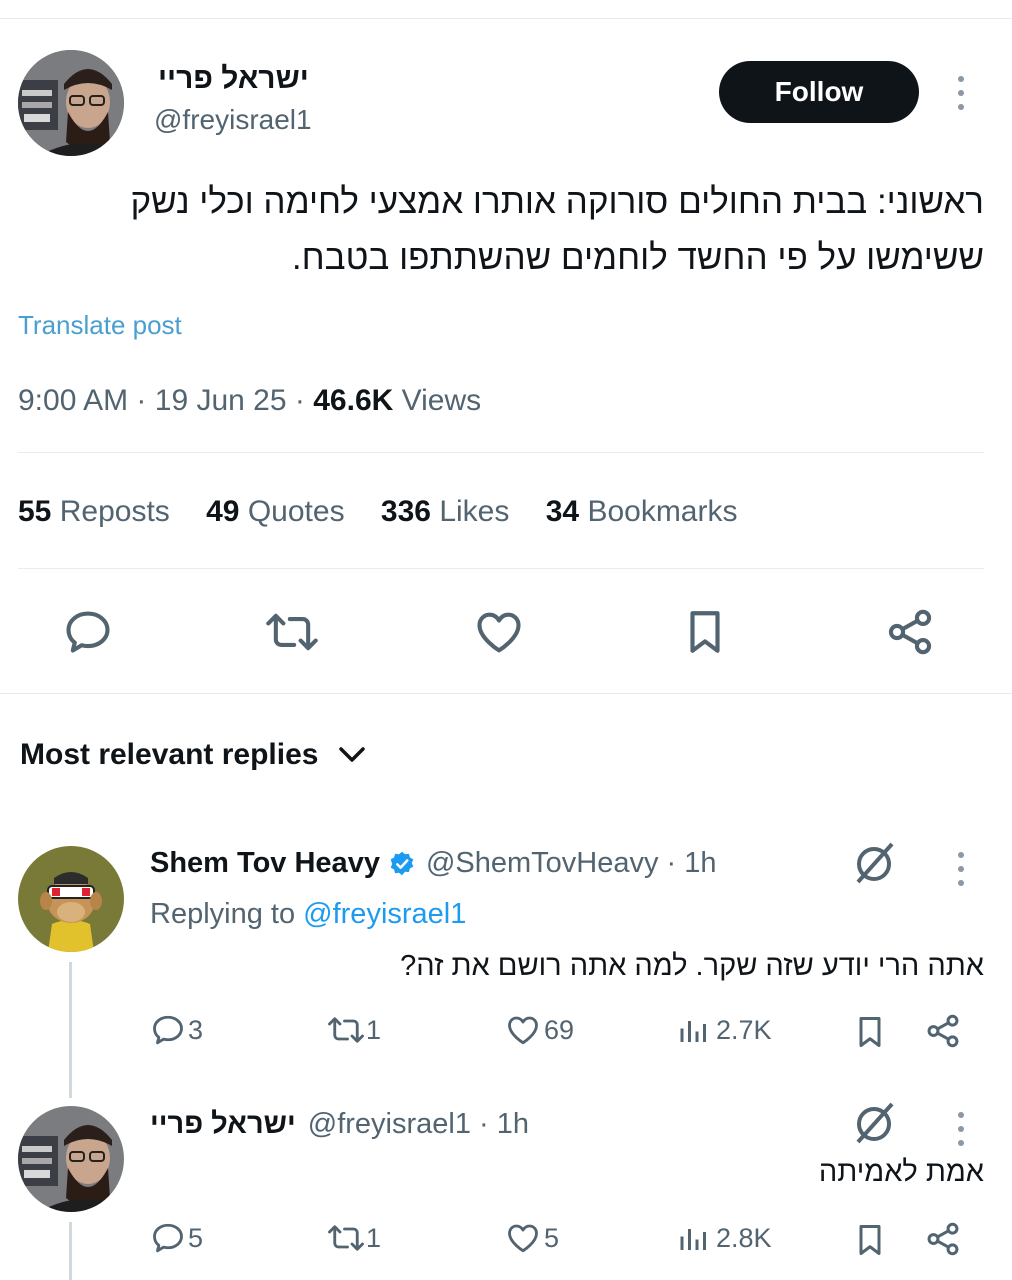  Describe the element at coordinates (389, 1124) in the screenshot. I see `reply-author-handle: @freyisrael1` at that location.